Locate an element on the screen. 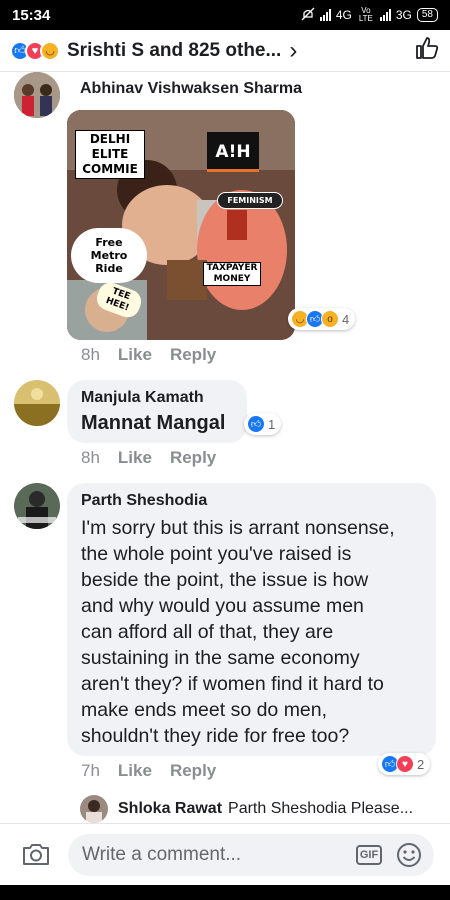  comment-line: make ends meet so do men, is located at coordinates (204, 710).